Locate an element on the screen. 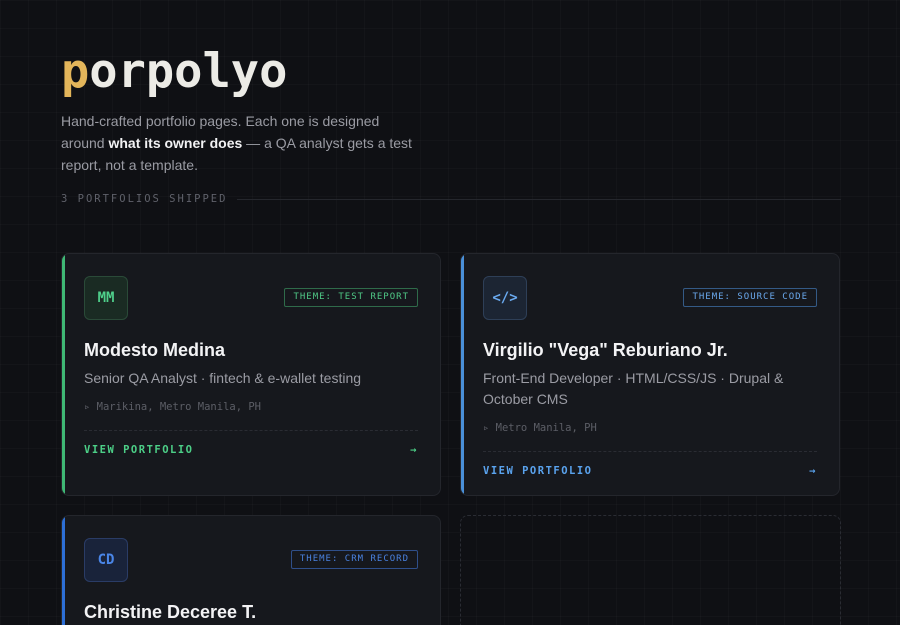  empty-portfolio-slot is located at coordinates (650, 570).